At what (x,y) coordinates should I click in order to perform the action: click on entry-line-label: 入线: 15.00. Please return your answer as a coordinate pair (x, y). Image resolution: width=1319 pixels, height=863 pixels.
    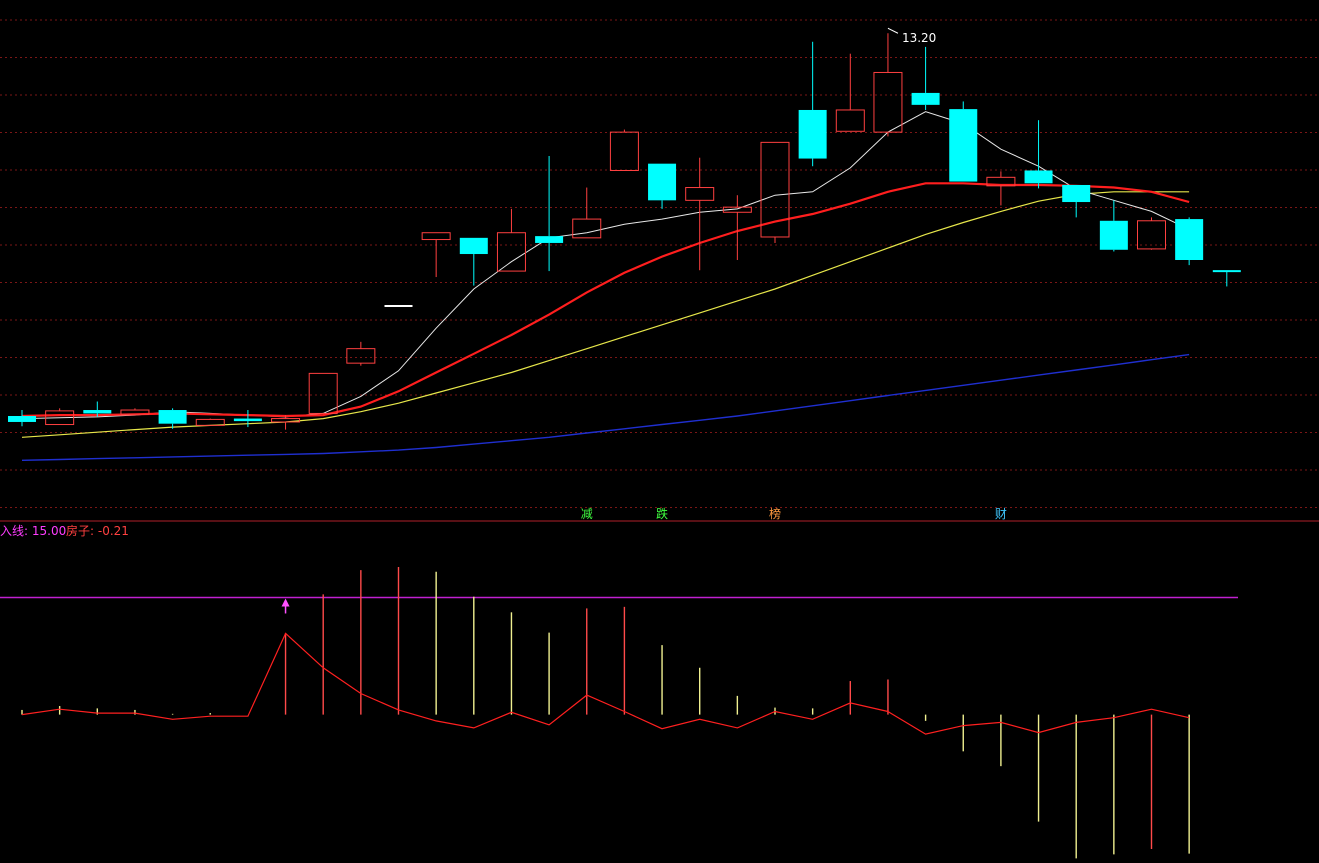
    Looking at the image, I should click on (33, 531).